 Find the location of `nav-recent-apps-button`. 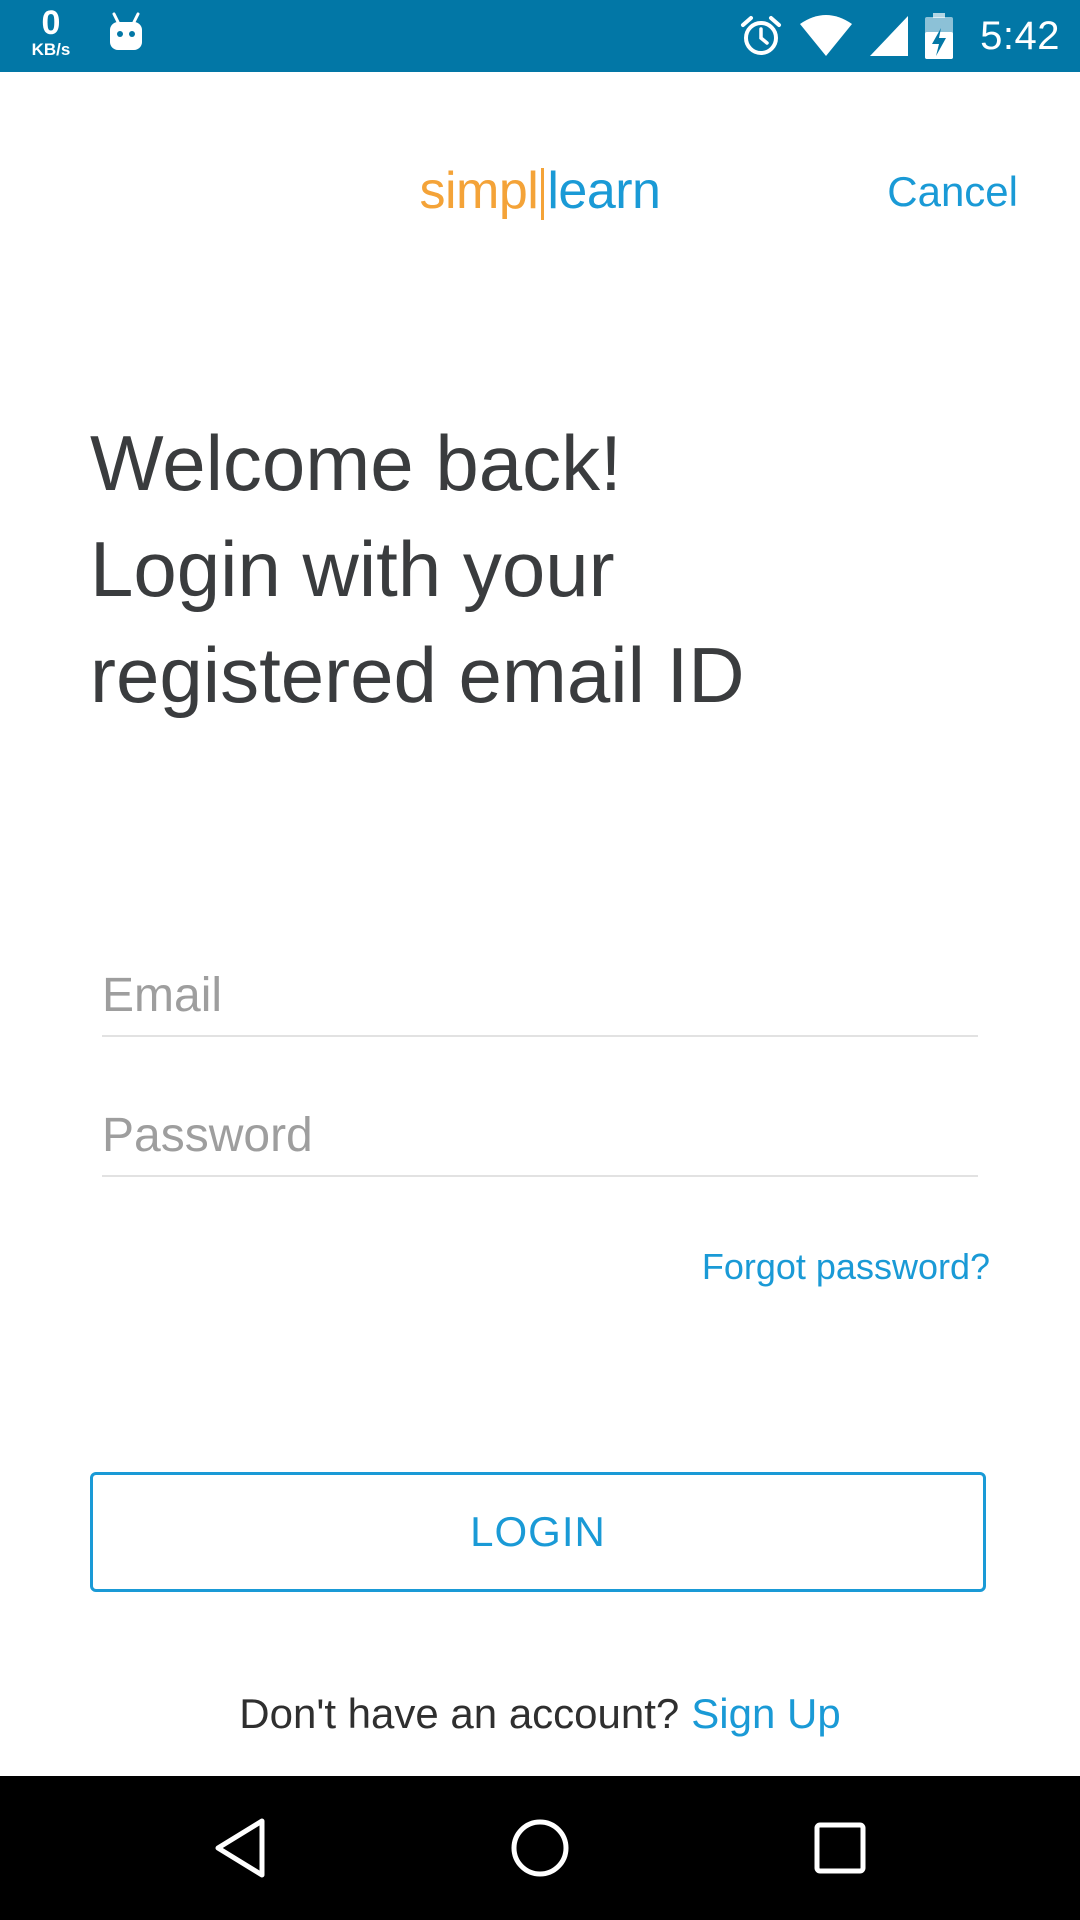

nav-recent-apps-button is located at coordinates (840, 1848).